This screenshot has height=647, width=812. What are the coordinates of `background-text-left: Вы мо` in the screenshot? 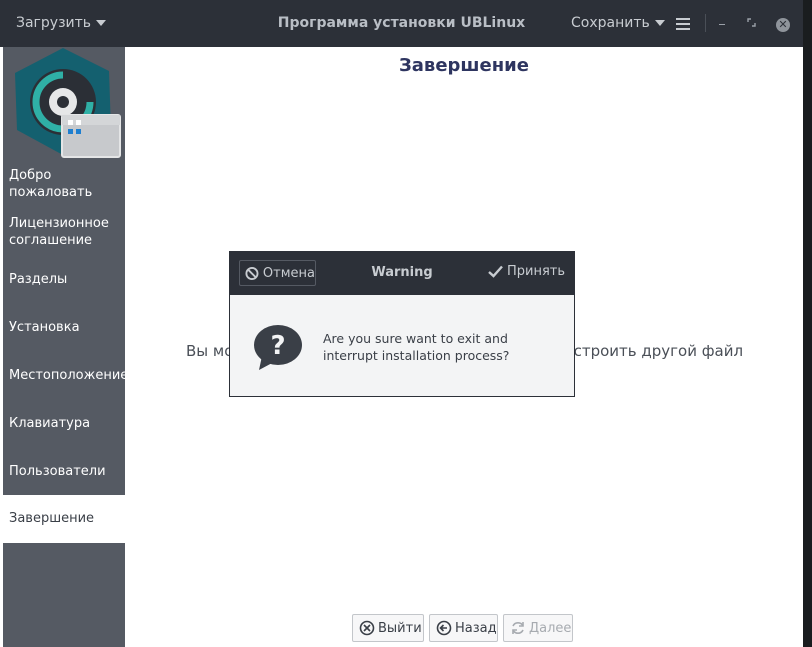 It's located at (210, 351).